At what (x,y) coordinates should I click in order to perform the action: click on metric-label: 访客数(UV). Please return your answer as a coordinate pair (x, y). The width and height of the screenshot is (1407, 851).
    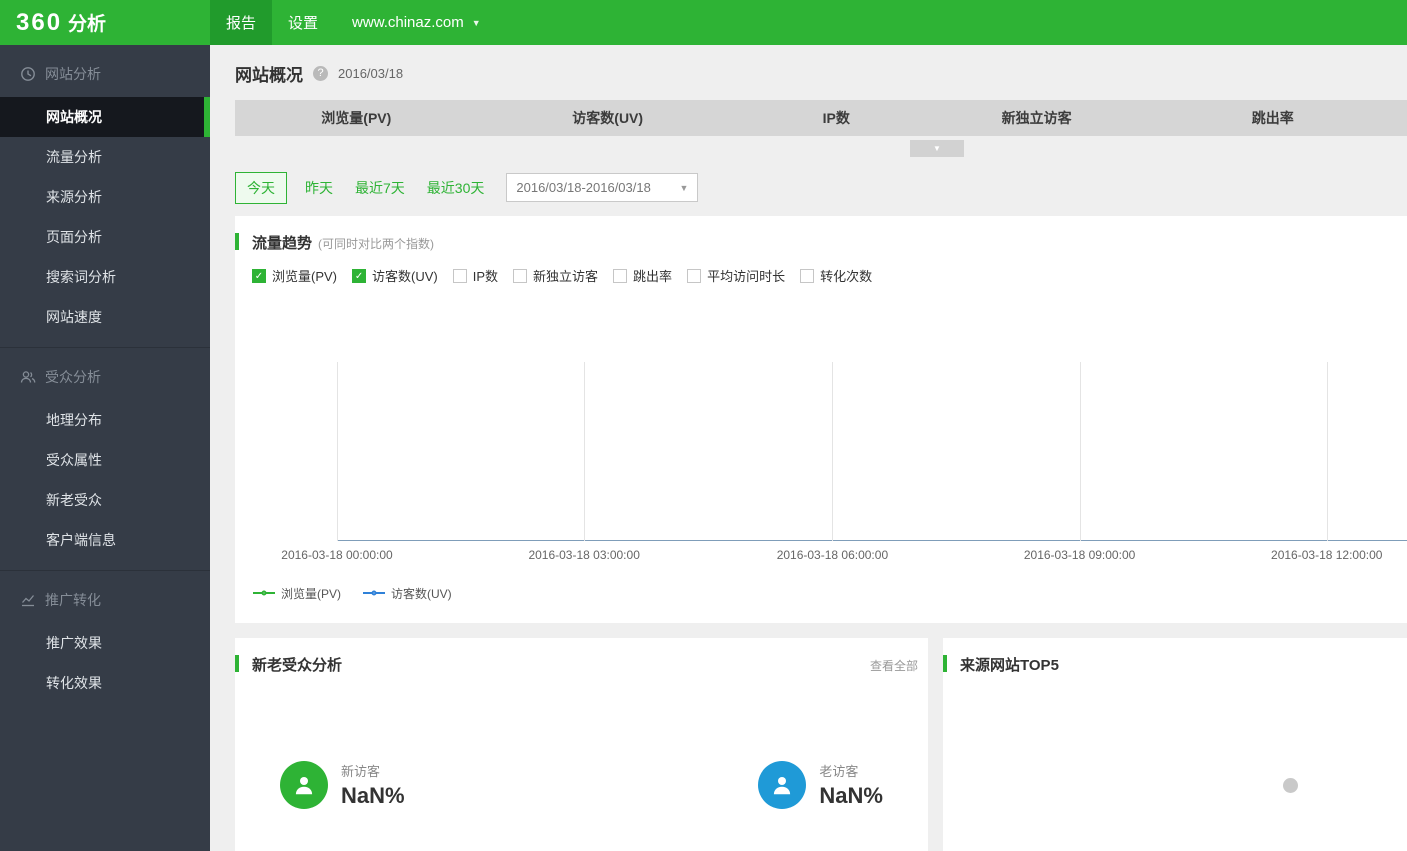
    Looking at the image, I should click on (405, 276).